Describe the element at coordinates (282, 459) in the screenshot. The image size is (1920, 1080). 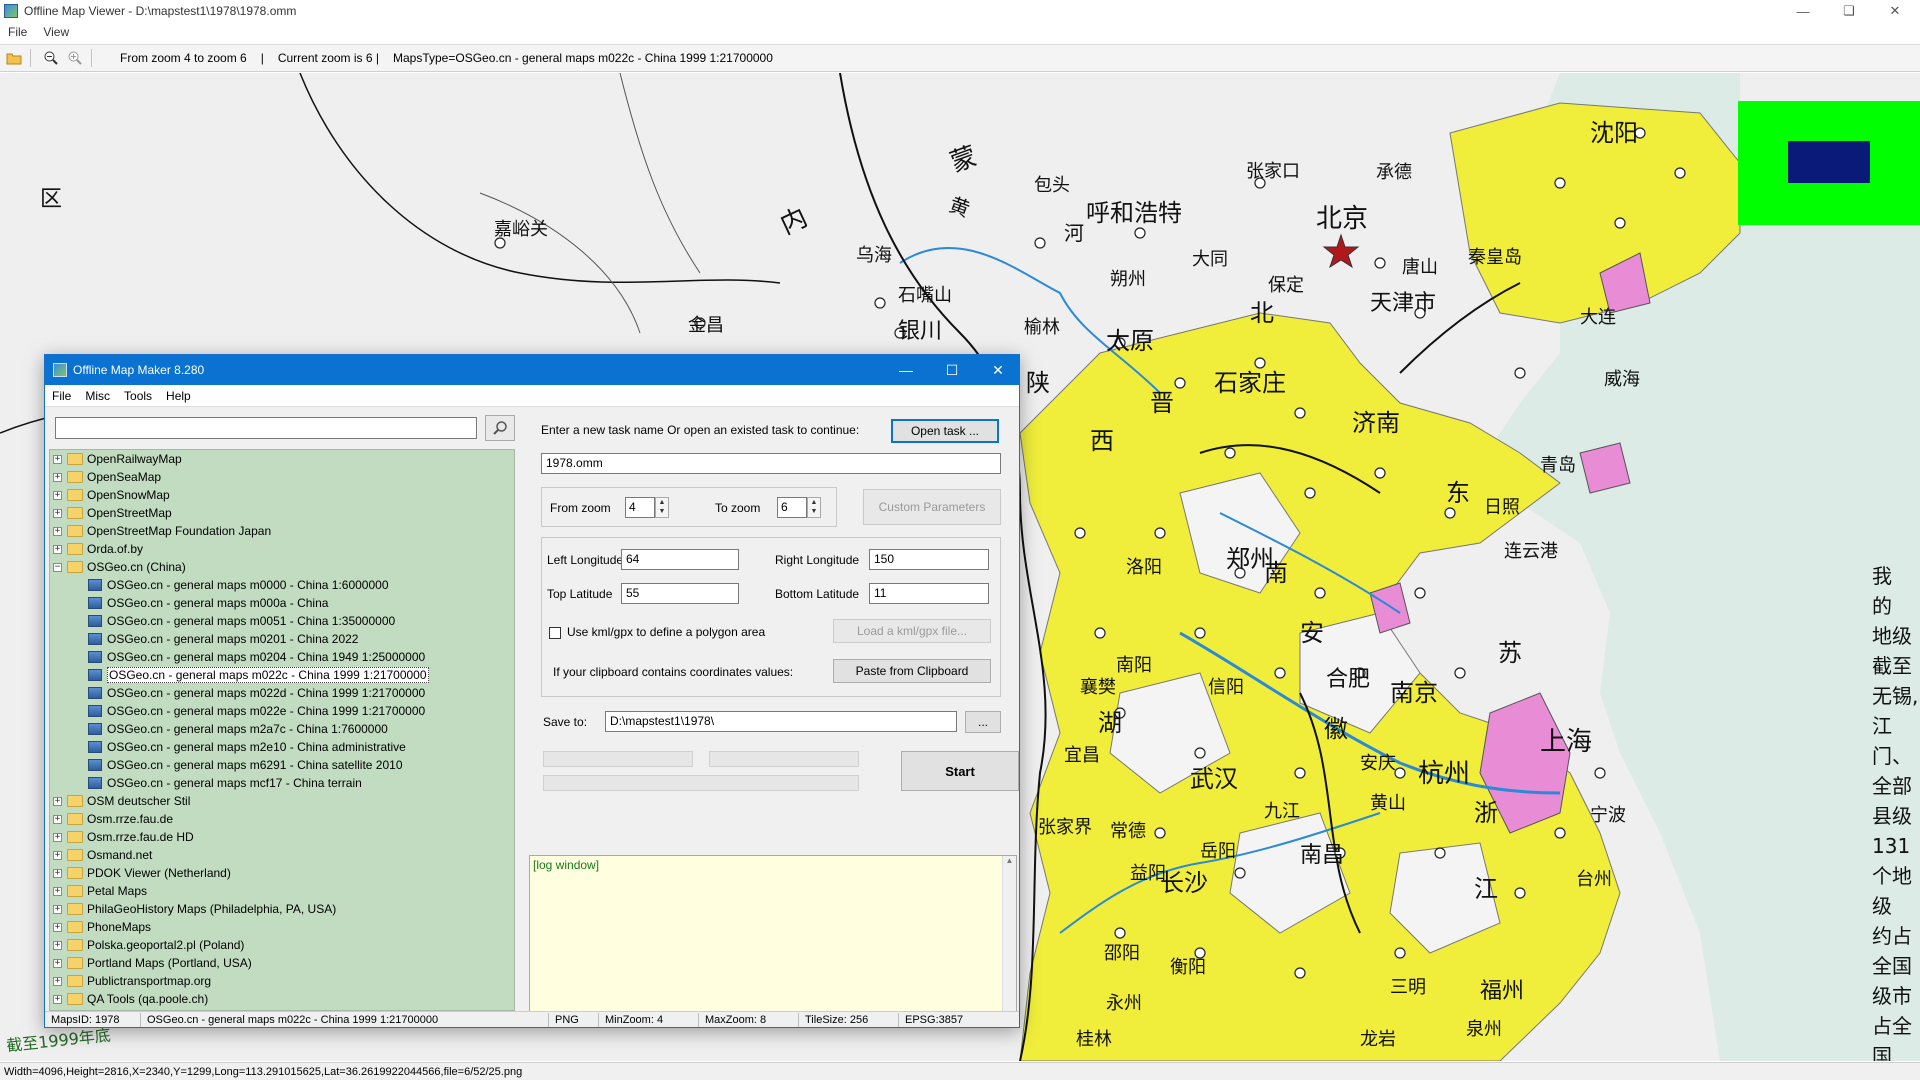
I see `tree-folder-item: + OpenRailwayMap` at that location.